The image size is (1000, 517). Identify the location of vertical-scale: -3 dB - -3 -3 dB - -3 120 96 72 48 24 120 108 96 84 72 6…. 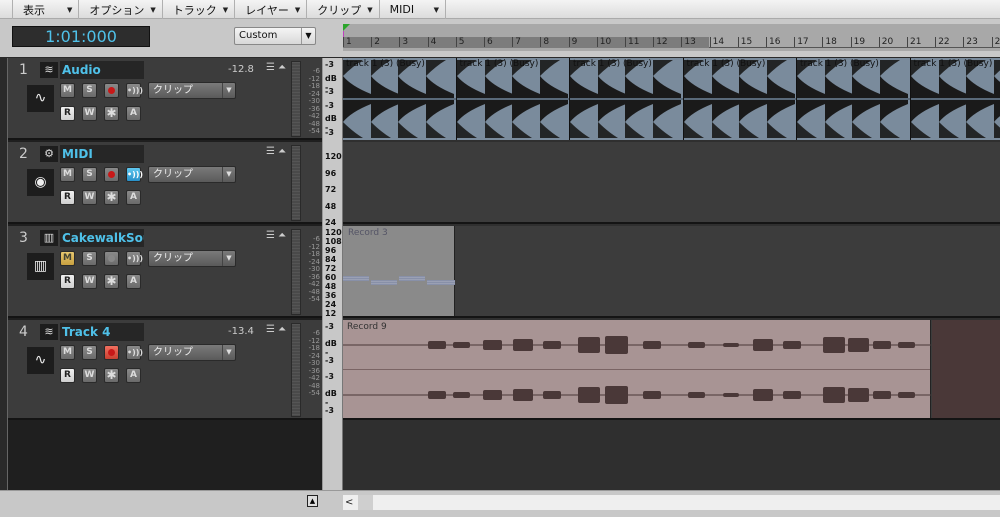
(332, 274).